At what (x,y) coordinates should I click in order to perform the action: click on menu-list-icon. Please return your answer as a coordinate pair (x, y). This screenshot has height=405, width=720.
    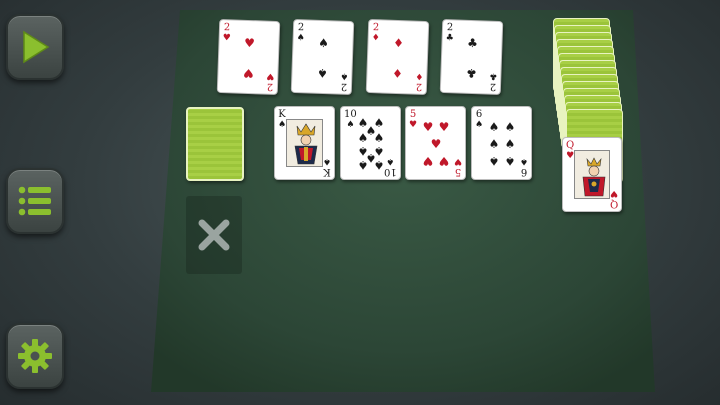
    Looking at the image, I should click on (34, 201).